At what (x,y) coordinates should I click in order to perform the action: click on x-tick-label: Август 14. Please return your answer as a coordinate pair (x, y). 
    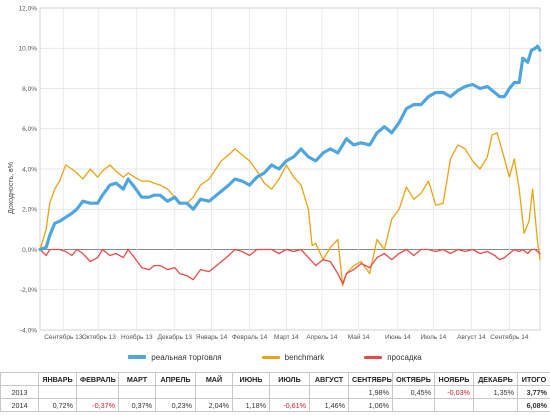
    Looking at the image, I should click on (471, 337).